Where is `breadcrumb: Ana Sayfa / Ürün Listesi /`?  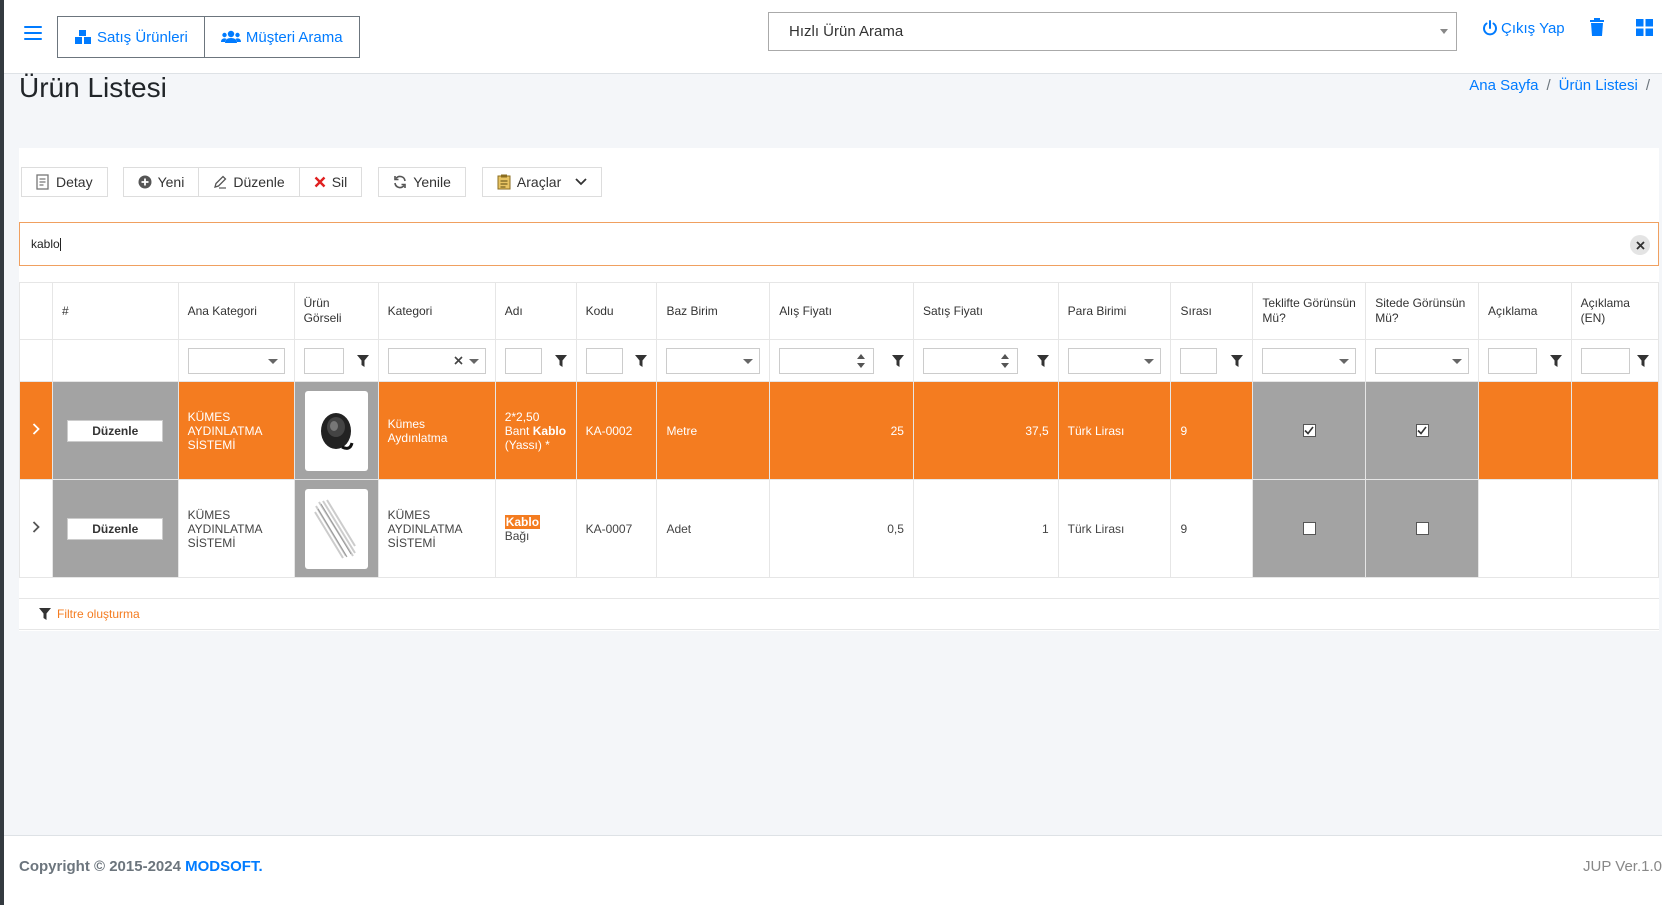
breadcrumb: Ana Sayfa / Ürün Listesi / is located at coordinates (1559, 85).